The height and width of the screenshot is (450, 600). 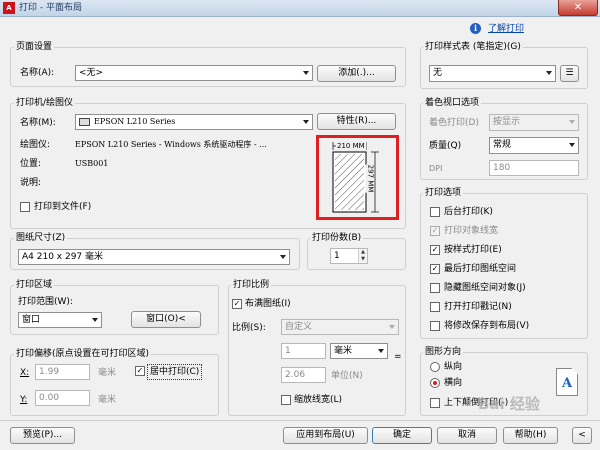 I want to click on plotter-label: 绘图仪:, so click(x=35, y=145).